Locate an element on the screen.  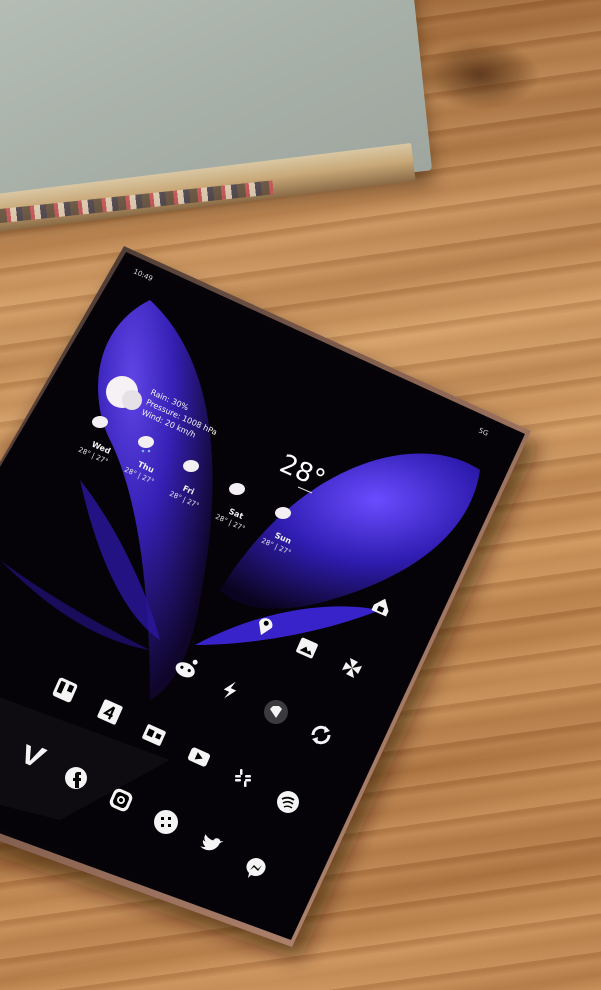
spotify-icon is located at coordinates (288, 802).